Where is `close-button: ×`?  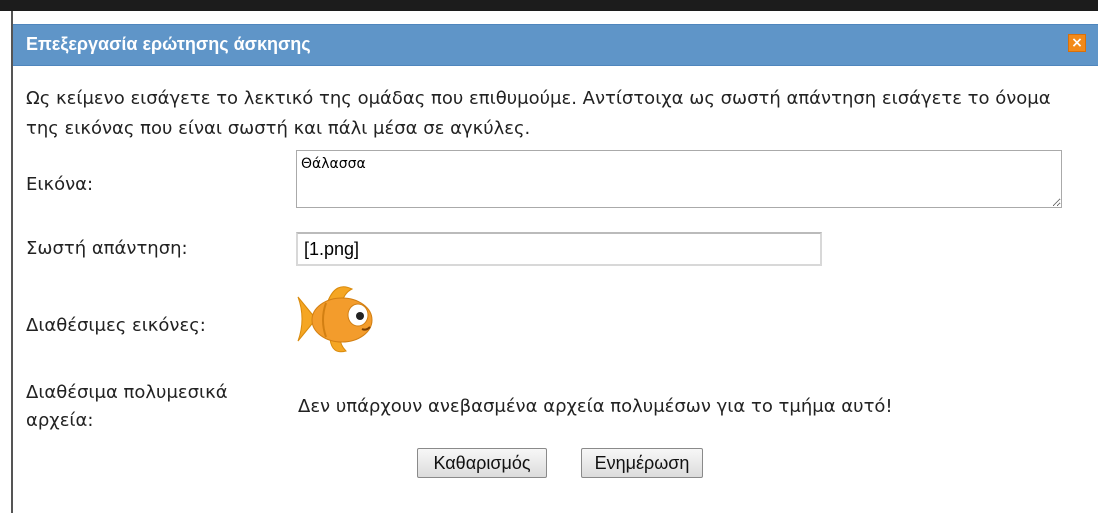
close-button: × is located at coordinates (1077, 43).